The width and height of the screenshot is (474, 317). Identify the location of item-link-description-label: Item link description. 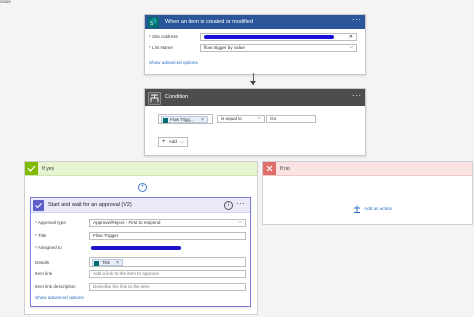
(55, 286).